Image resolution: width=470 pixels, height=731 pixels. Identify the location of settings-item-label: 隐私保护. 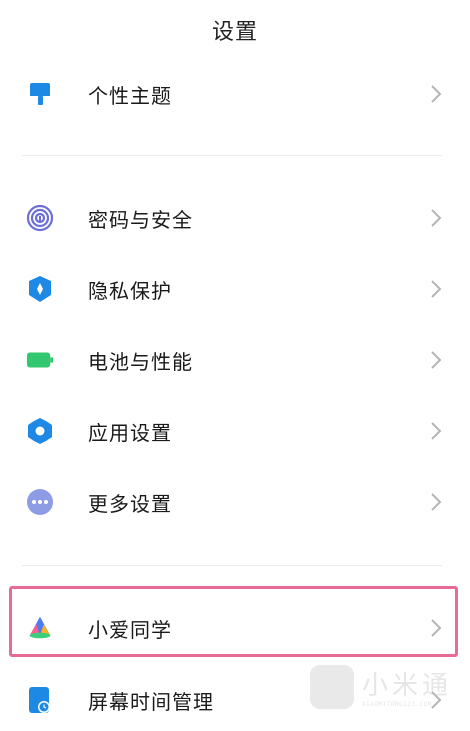
(130, 290).